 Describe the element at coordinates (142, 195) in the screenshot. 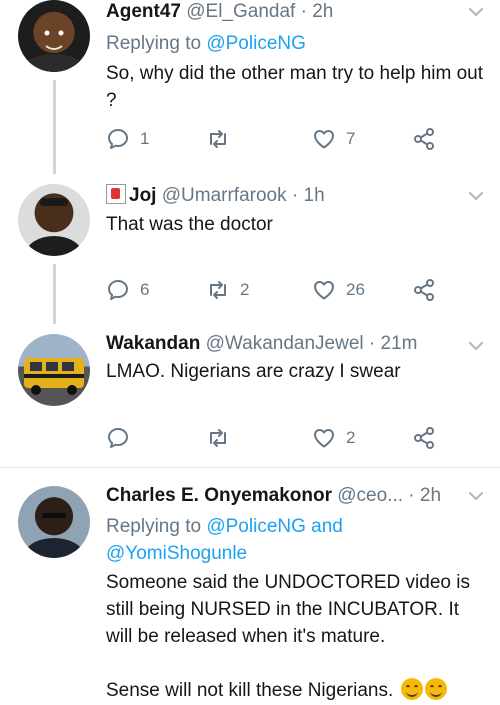

I see `display-name: Joj` at that location.